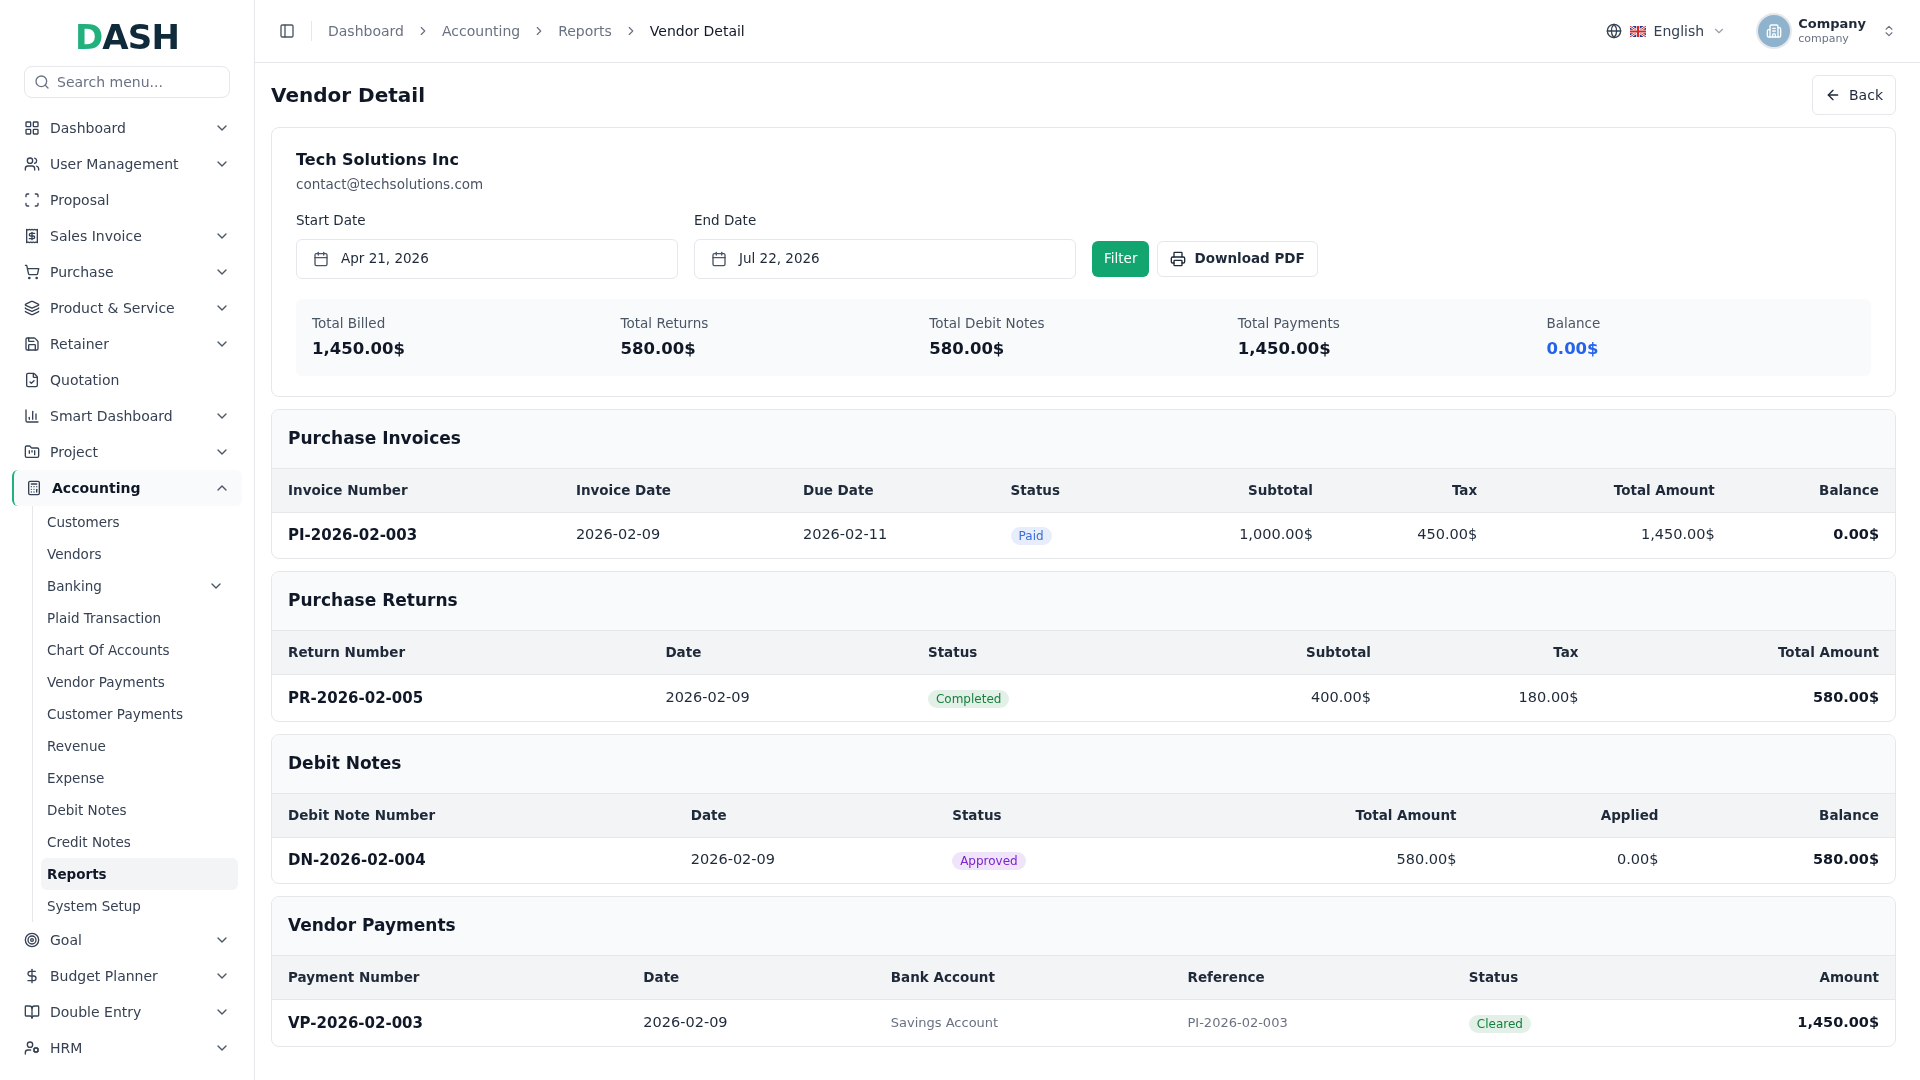 This screenshot has width=1920, height=1080. Describe the element at coordinates (373, 601) in the screenshot. I see `section-title: Purchase Returns` at that location.